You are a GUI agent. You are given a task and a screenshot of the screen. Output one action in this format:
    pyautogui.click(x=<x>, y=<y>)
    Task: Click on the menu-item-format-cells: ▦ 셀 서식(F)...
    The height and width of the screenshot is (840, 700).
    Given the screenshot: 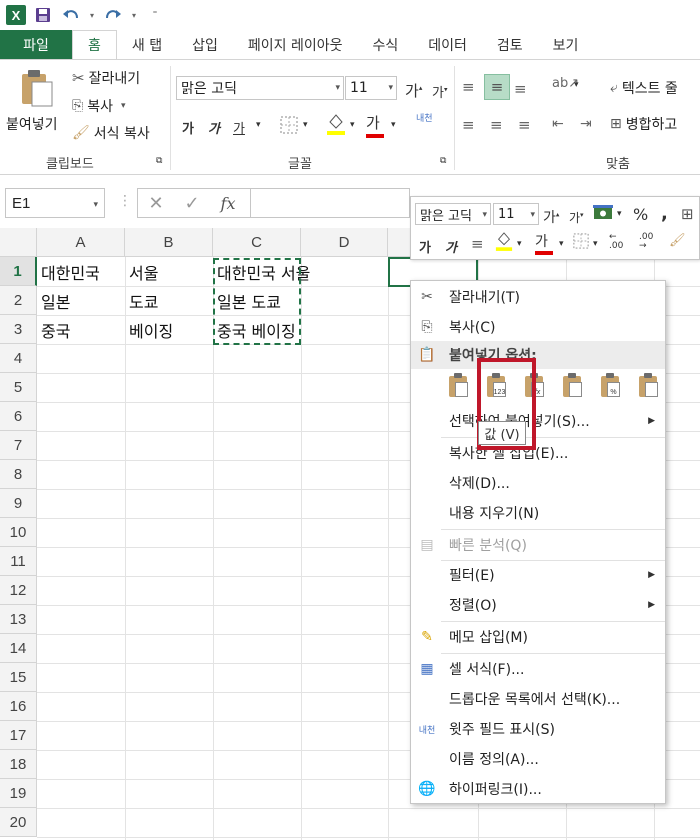 What is the action you would take?
    pyautogui.click(x=538, y=669)
    